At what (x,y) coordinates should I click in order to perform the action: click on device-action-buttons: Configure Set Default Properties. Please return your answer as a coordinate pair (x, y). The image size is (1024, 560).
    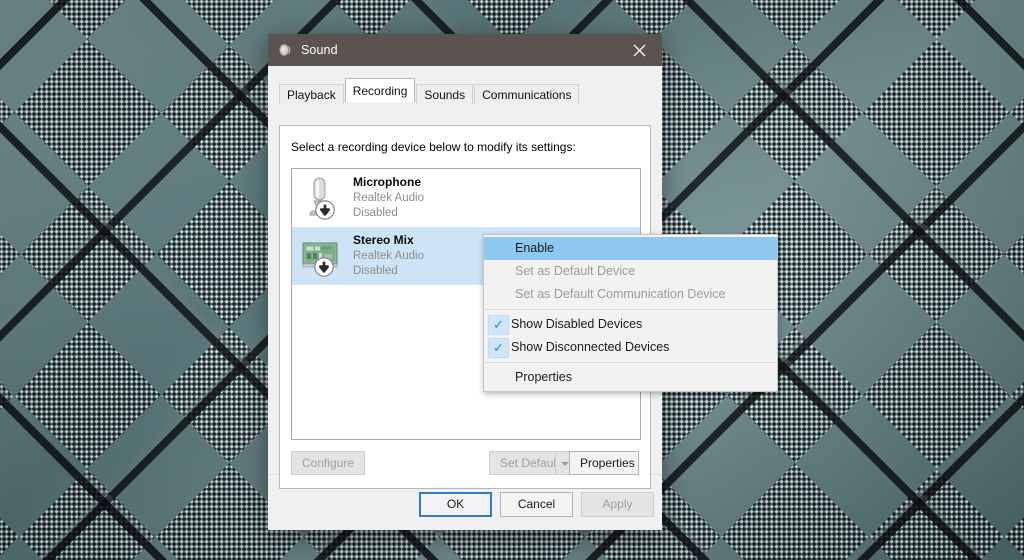
    Looking at the image, I should click on (465, 463).